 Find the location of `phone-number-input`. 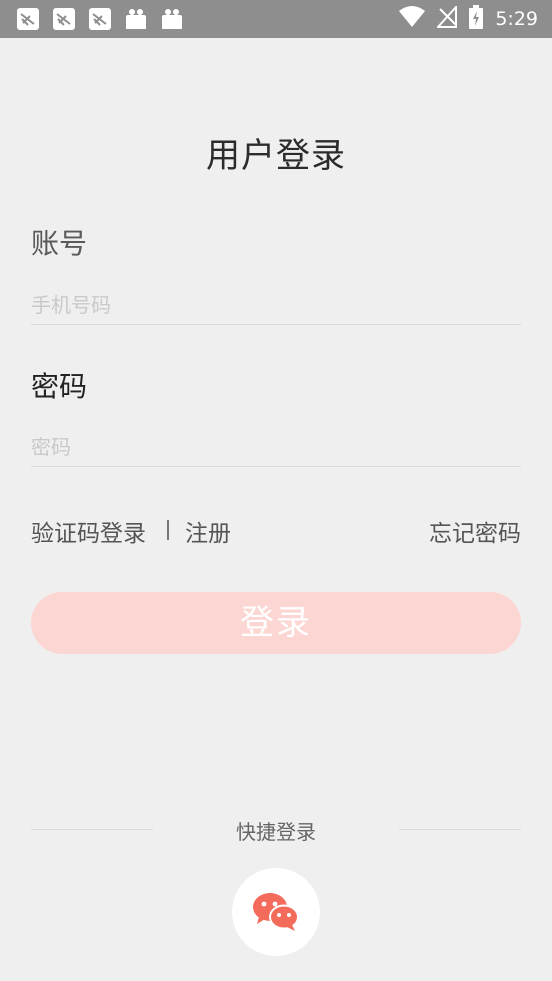

phone-number-input is located at coordinates (276, 305).